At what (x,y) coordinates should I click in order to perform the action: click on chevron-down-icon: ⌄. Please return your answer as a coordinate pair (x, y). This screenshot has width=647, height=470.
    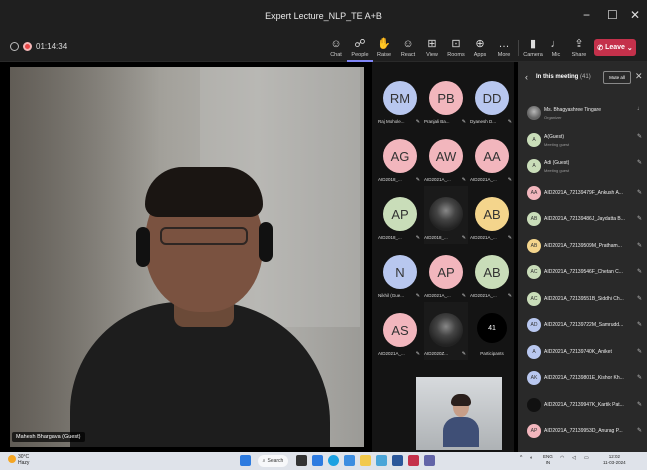
    Looking at the image, I should click on (630, 48).